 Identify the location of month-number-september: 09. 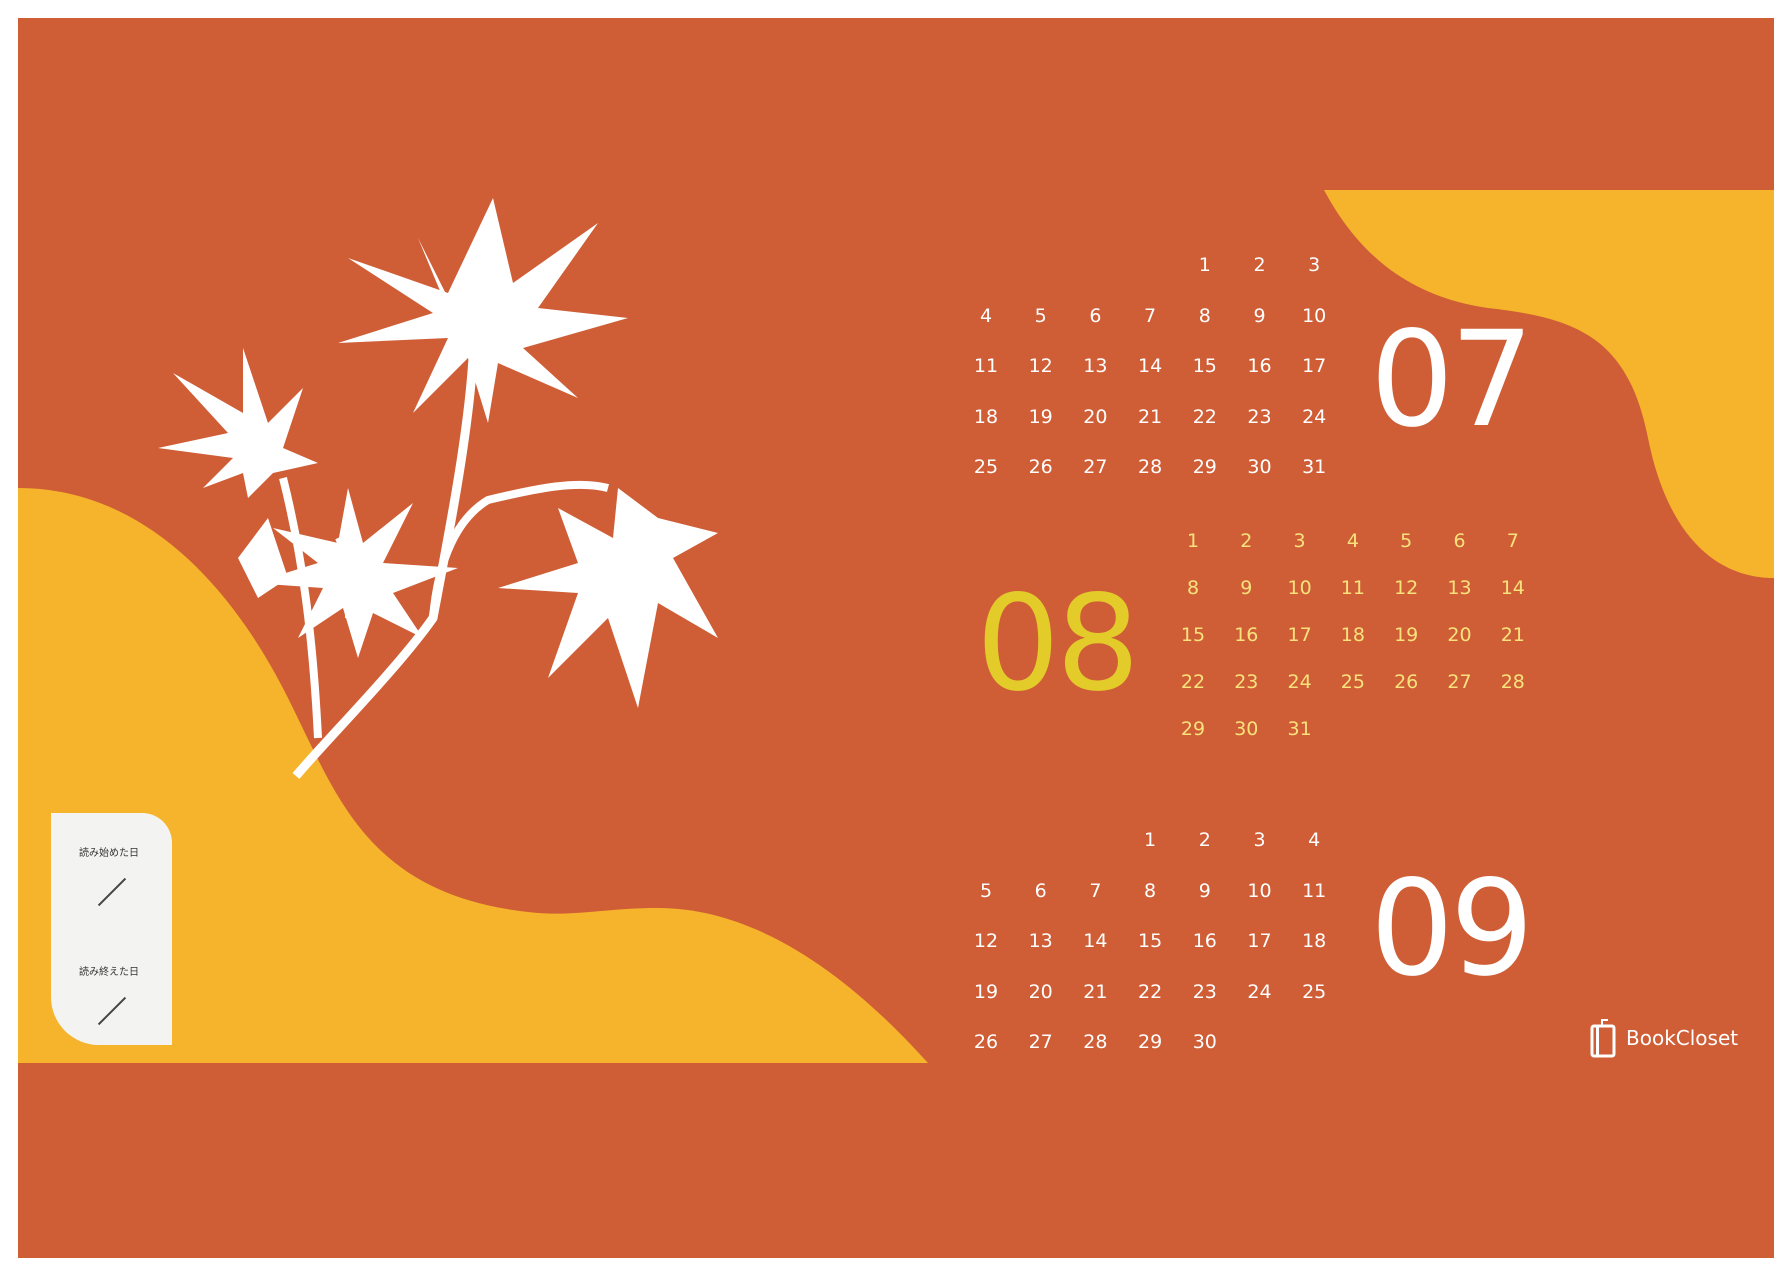
(1452, 929).